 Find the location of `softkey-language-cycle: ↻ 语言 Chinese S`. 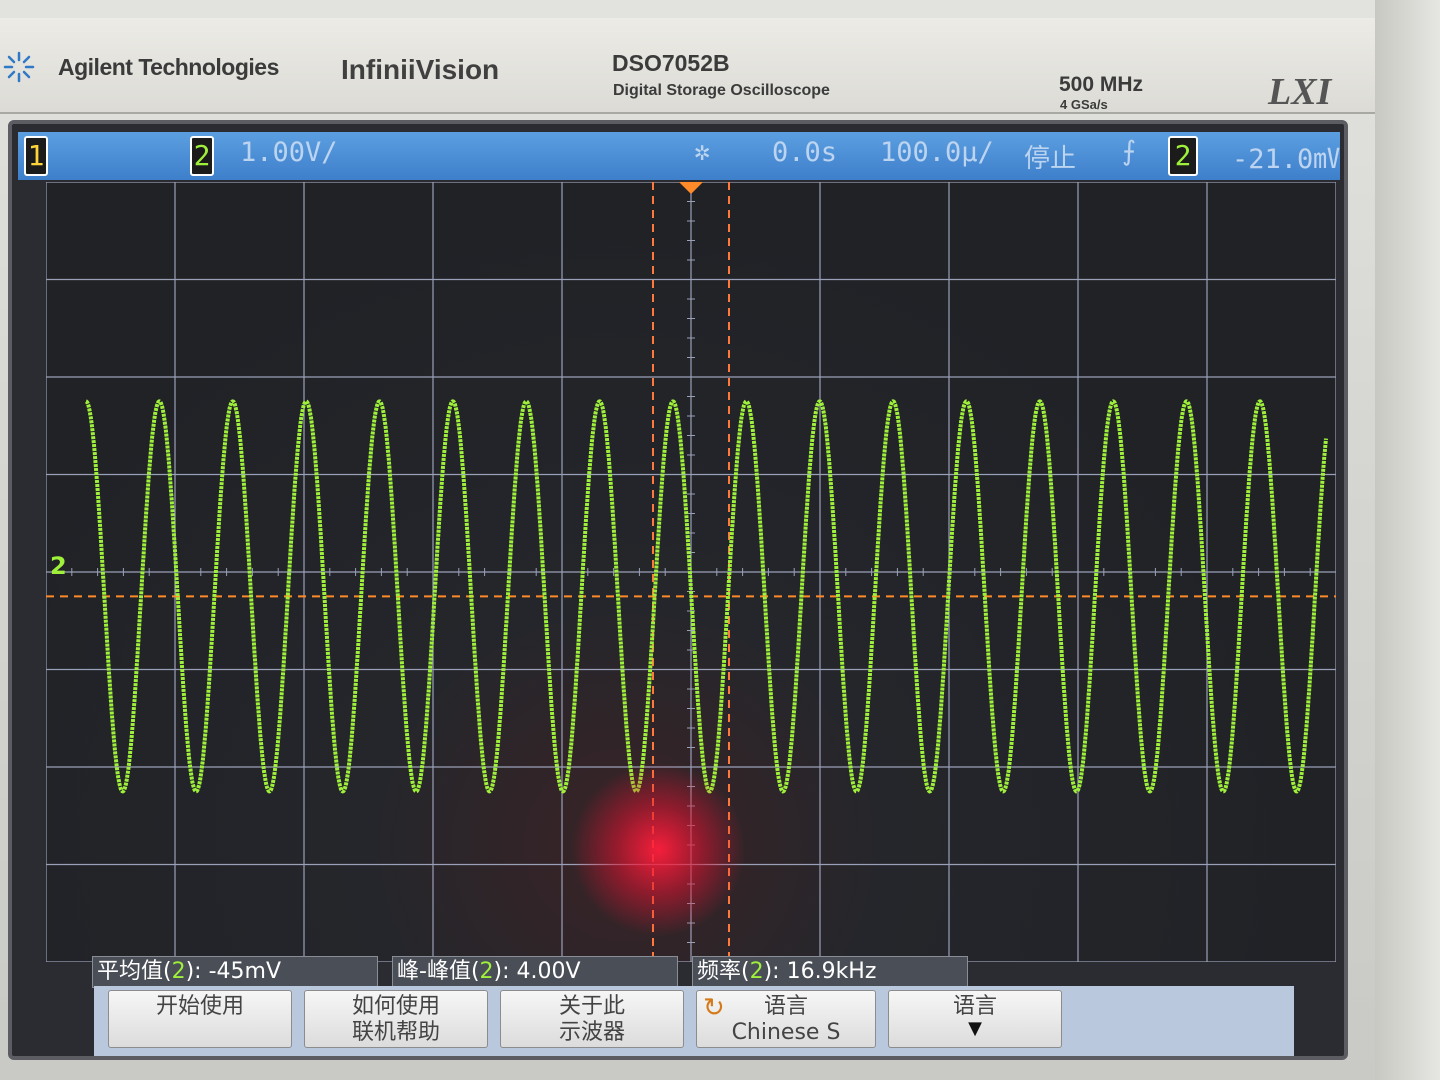

softkey-language-cycle: ↻ 语言 Chinese S is located at coordinates (786, 1019).